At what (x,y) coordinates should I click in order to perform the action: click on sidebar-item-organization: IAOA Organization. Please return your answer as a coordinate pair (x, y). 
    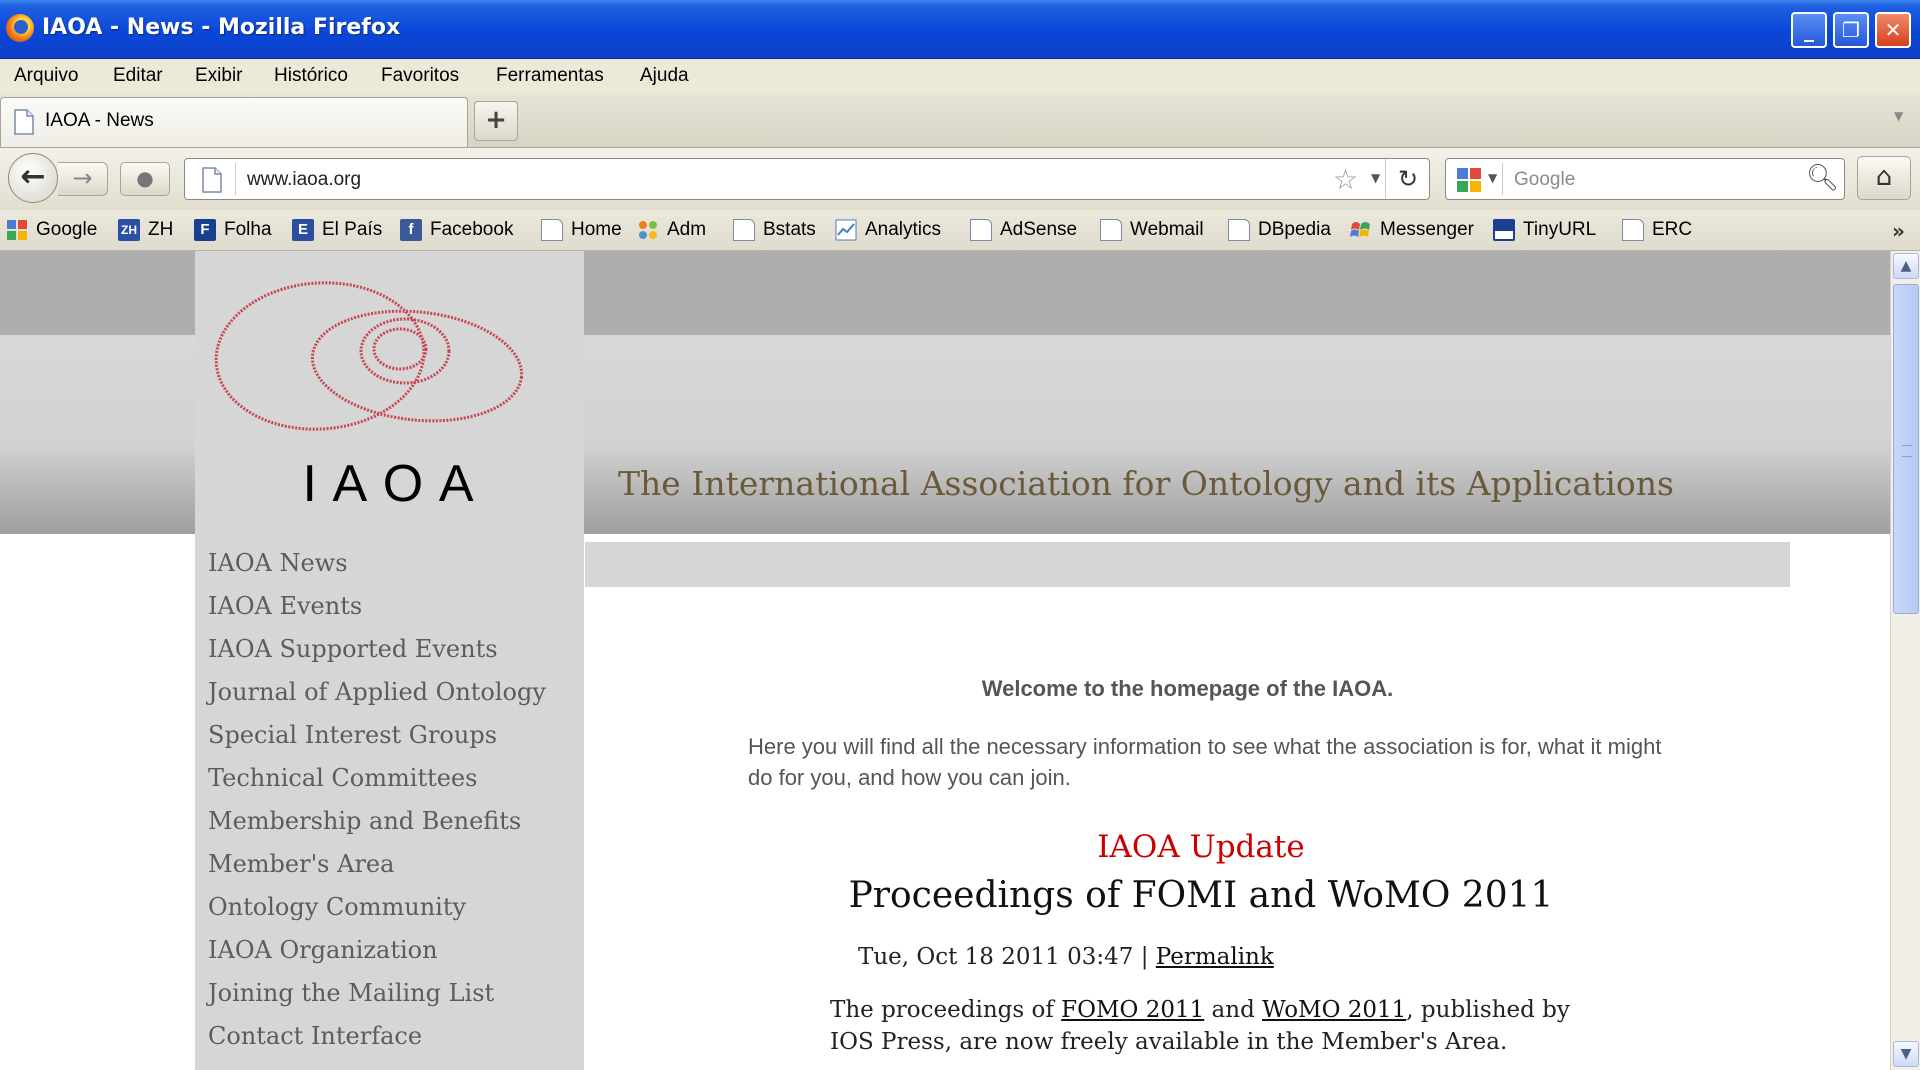
    Looking at the image, I should click on (323, 950).